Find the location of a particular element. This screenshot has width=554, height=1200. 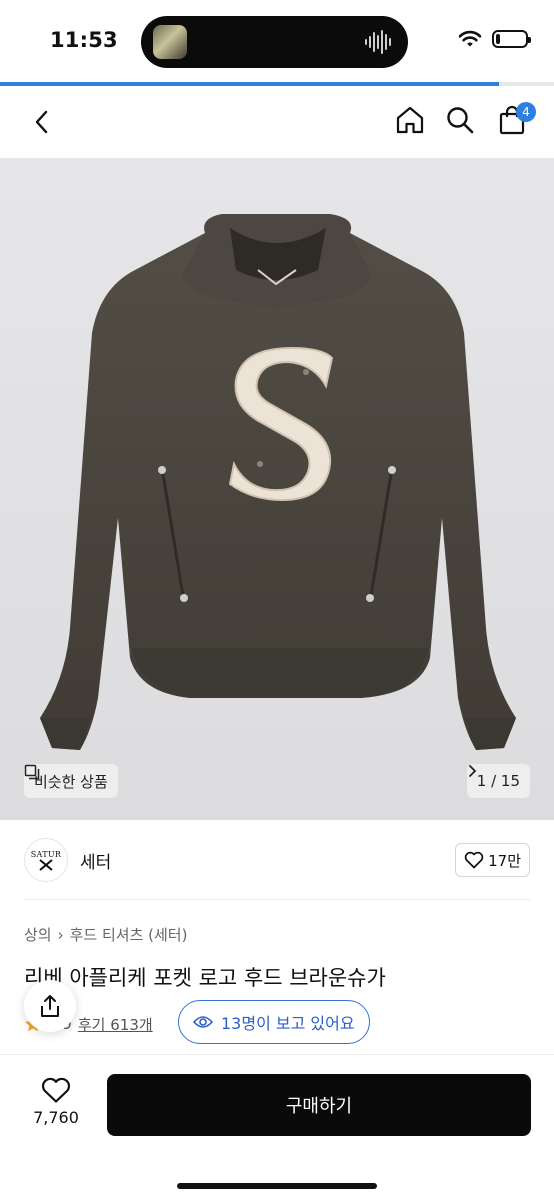

share-button is located at coordinates (50, 1006).